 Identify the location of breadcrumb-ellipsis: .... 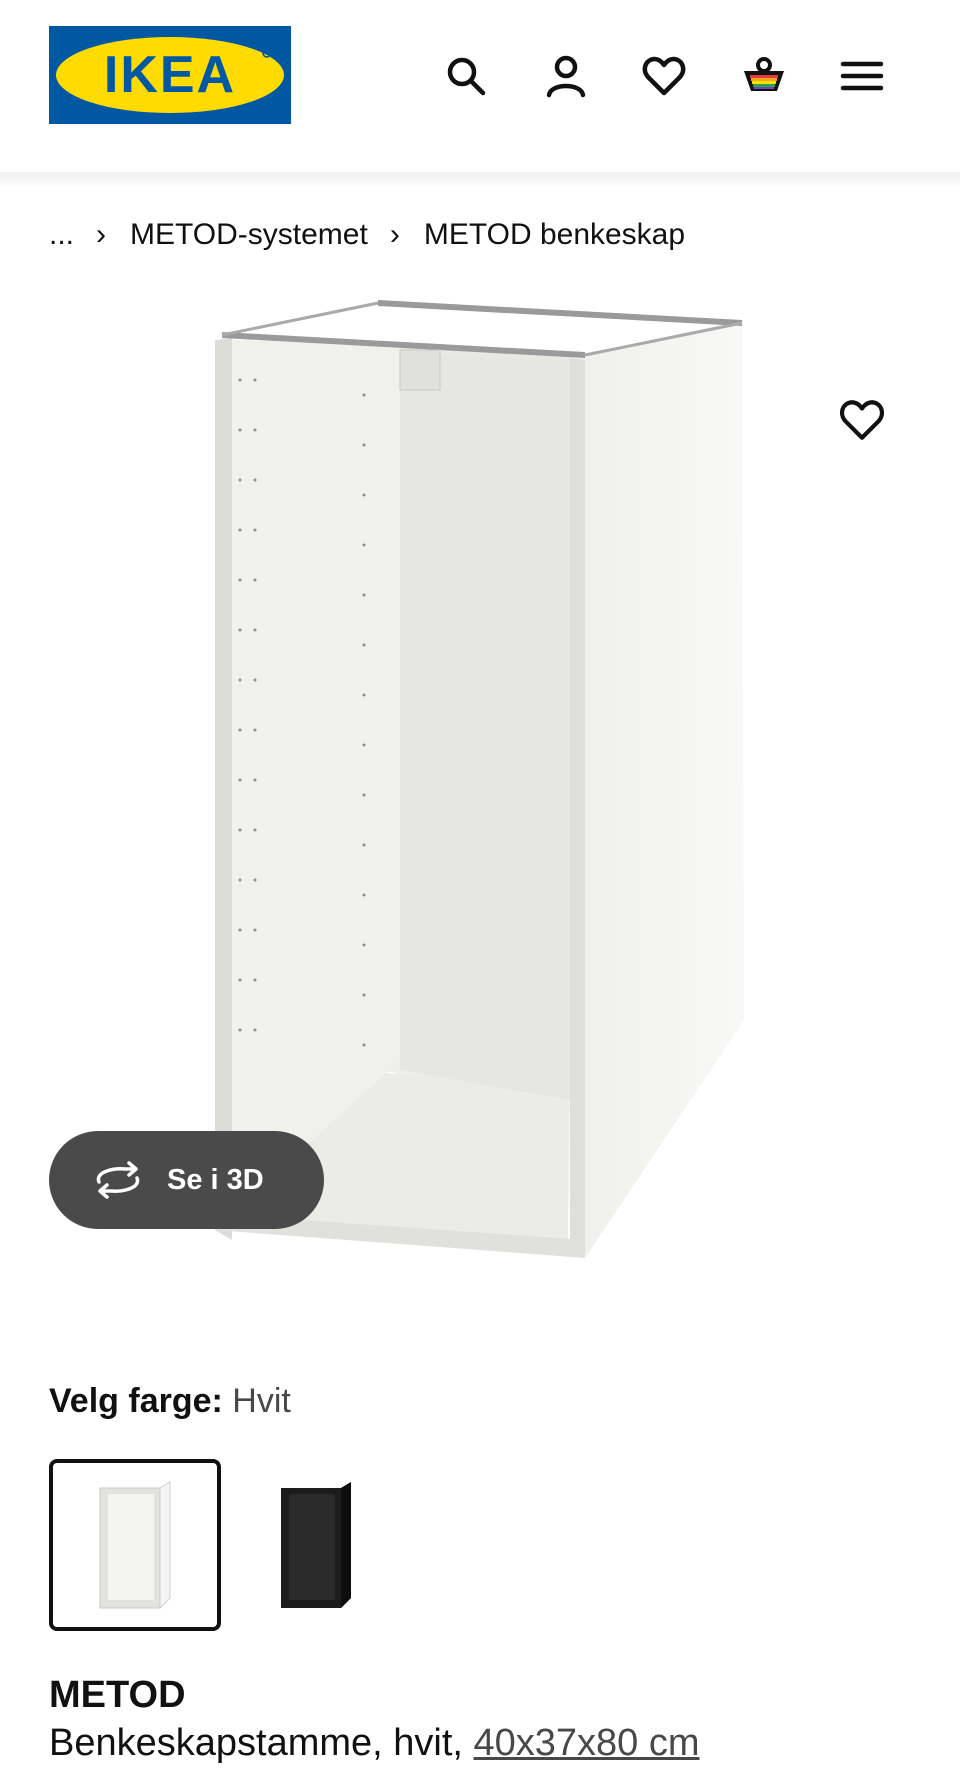
(61, 235).